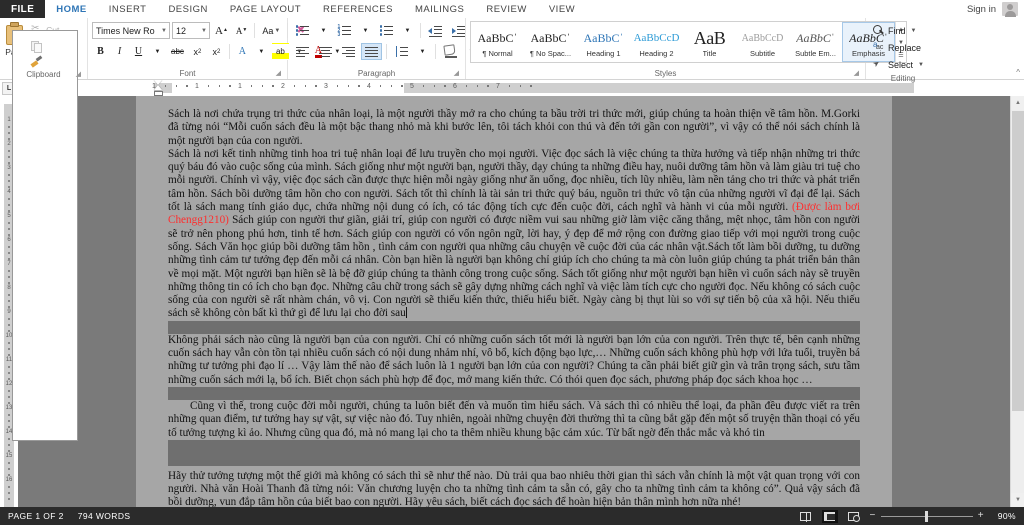 This screenshot has width=1024, height=525. What do you see at coordinates (197, 51) in the screenshot?
I see `subscript-button: x2` at bounding box center [197, 51].